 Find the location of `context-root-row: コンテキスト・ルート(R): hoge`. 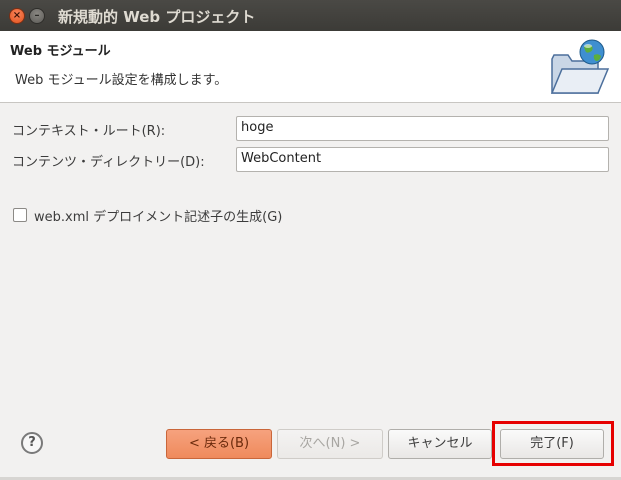

context-root-row: コンテキスト・ルート(R): hoge is located at coordinates (310, 129).